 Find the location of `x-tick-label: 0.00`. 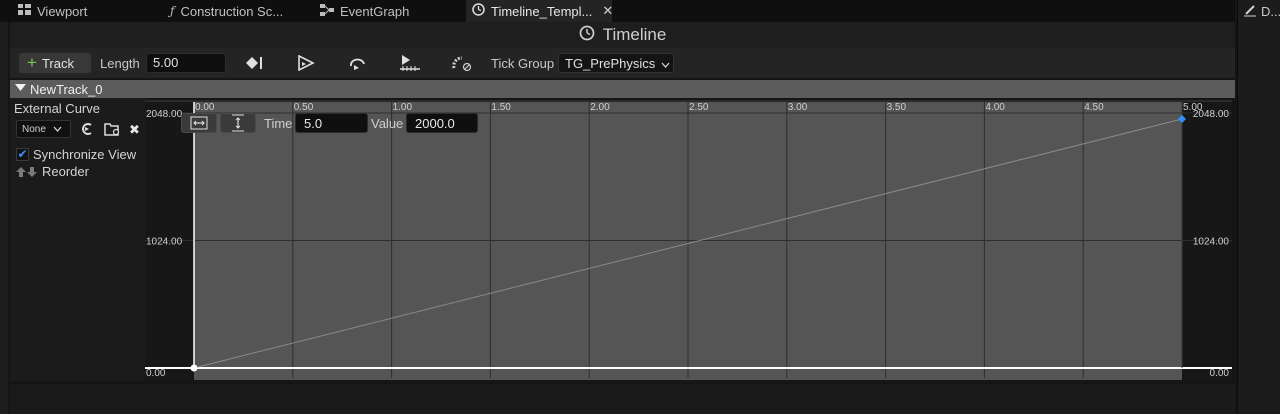

x-tick-label: 0.00 is located at coordinates (205, 107).